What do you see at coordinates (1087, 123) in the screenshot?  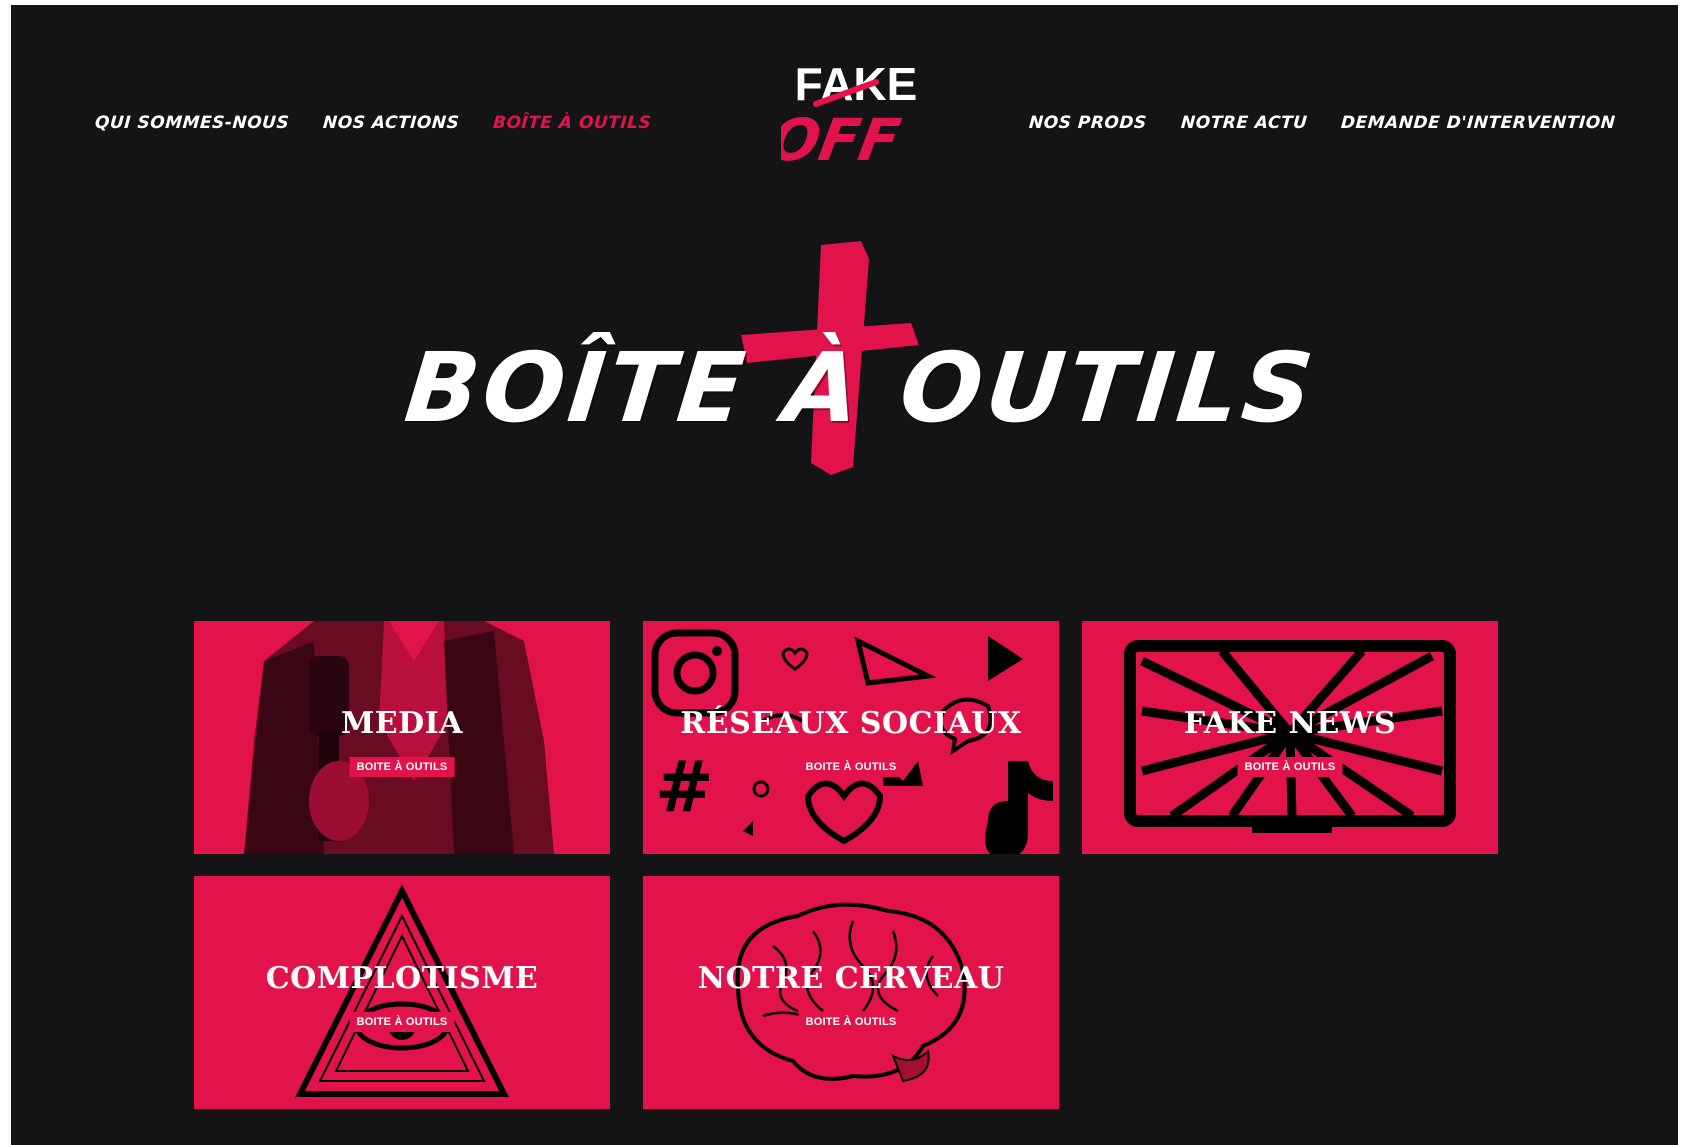 I see `nav-item-nos-prods: NOS PRODS` at bounding box center [1087, 123].